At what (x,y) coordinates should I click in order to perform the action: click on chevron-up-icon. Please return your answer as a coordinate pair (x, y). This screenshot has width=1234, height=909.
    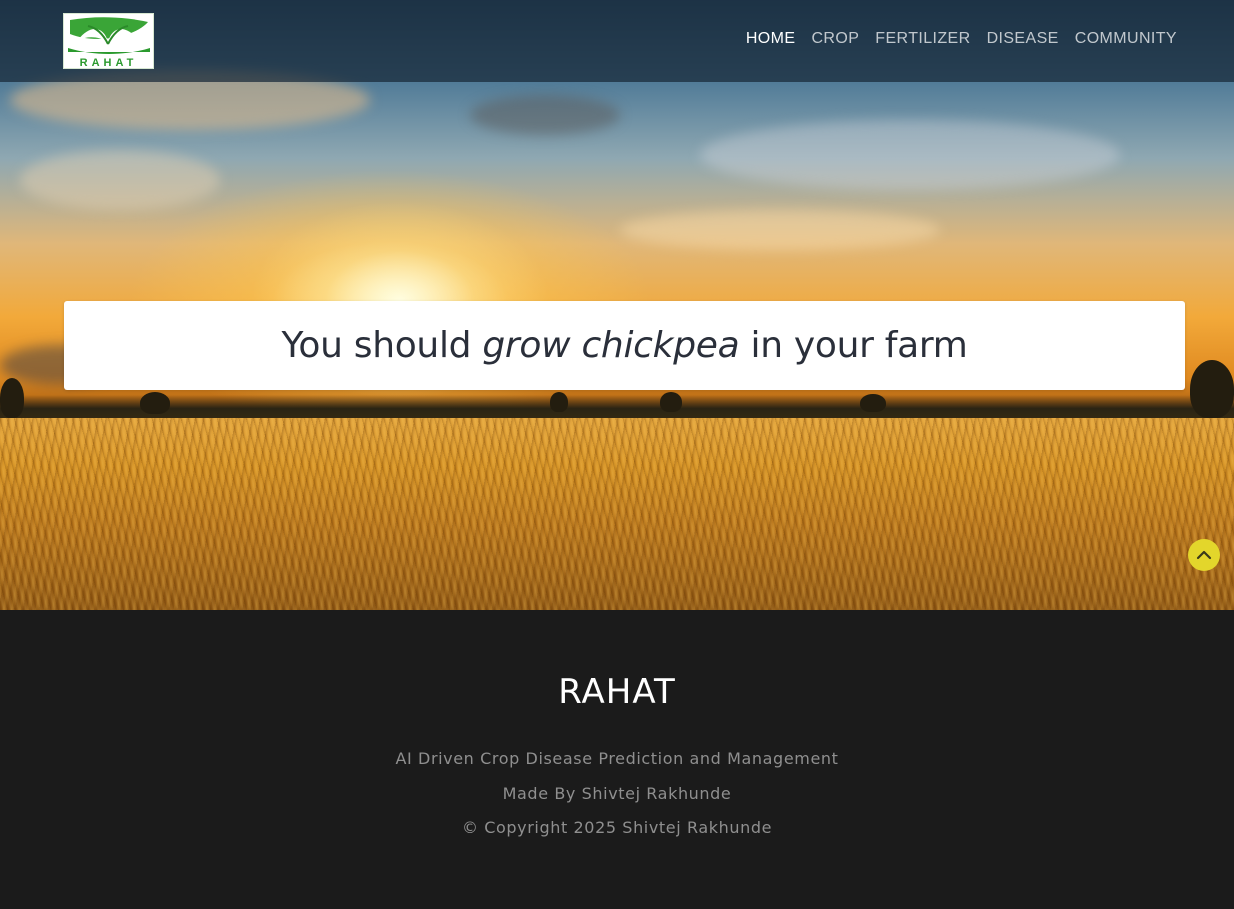
    Looking at the image, I should click on (1204, 555).